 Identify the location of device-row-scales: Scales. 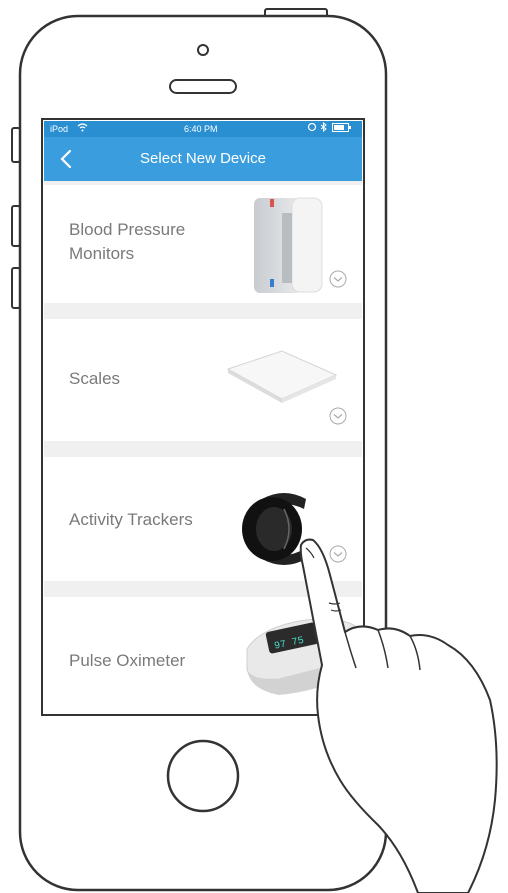
(203, 380).